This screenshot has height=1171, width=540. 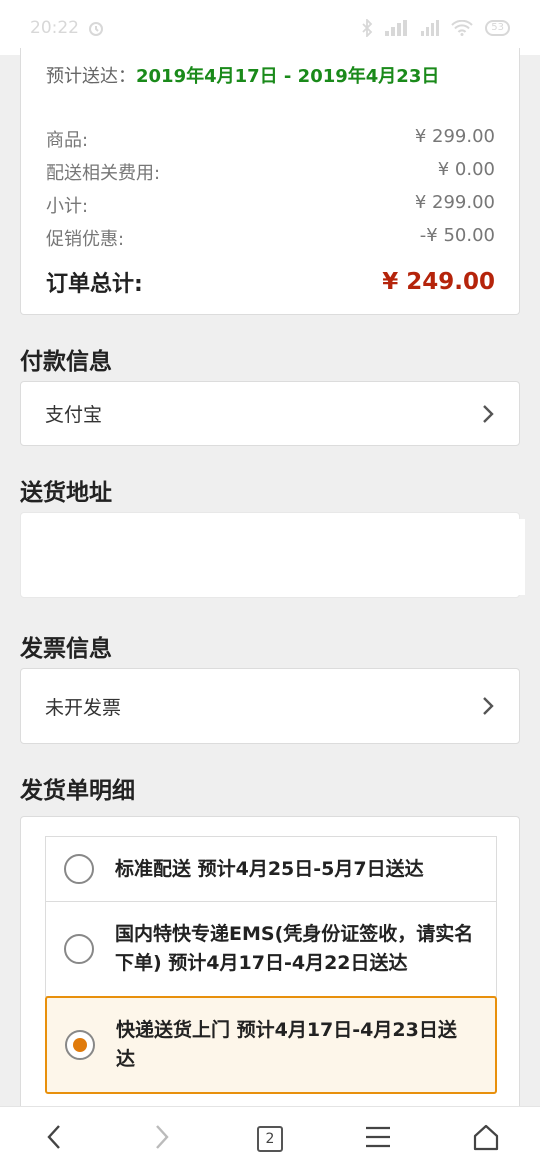 I want to click on summary-row-shipping-fee: 配送相关费用: ¥ 0.00, so click(x=270, y=172).